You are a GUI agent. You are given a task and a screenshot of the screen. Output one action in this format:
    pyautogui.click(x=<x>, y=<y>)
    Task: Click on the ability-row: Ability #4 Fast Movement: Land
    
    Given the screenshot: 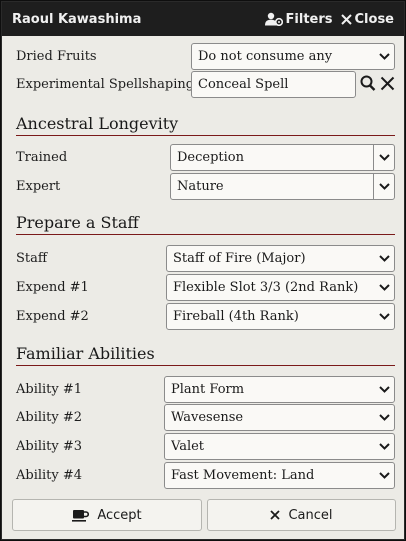 What is the action you would take?
    pyautogui.click(x=205, y=475)
    